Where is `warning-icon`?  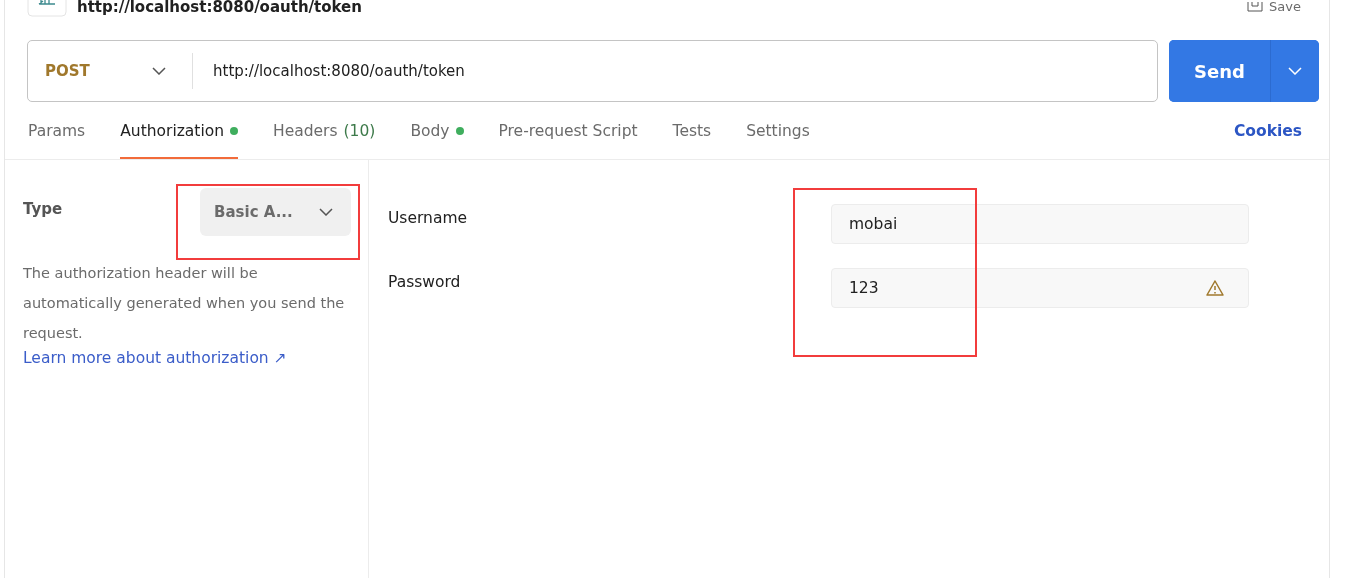
warning-icon is located at coordinates (1215, 288).